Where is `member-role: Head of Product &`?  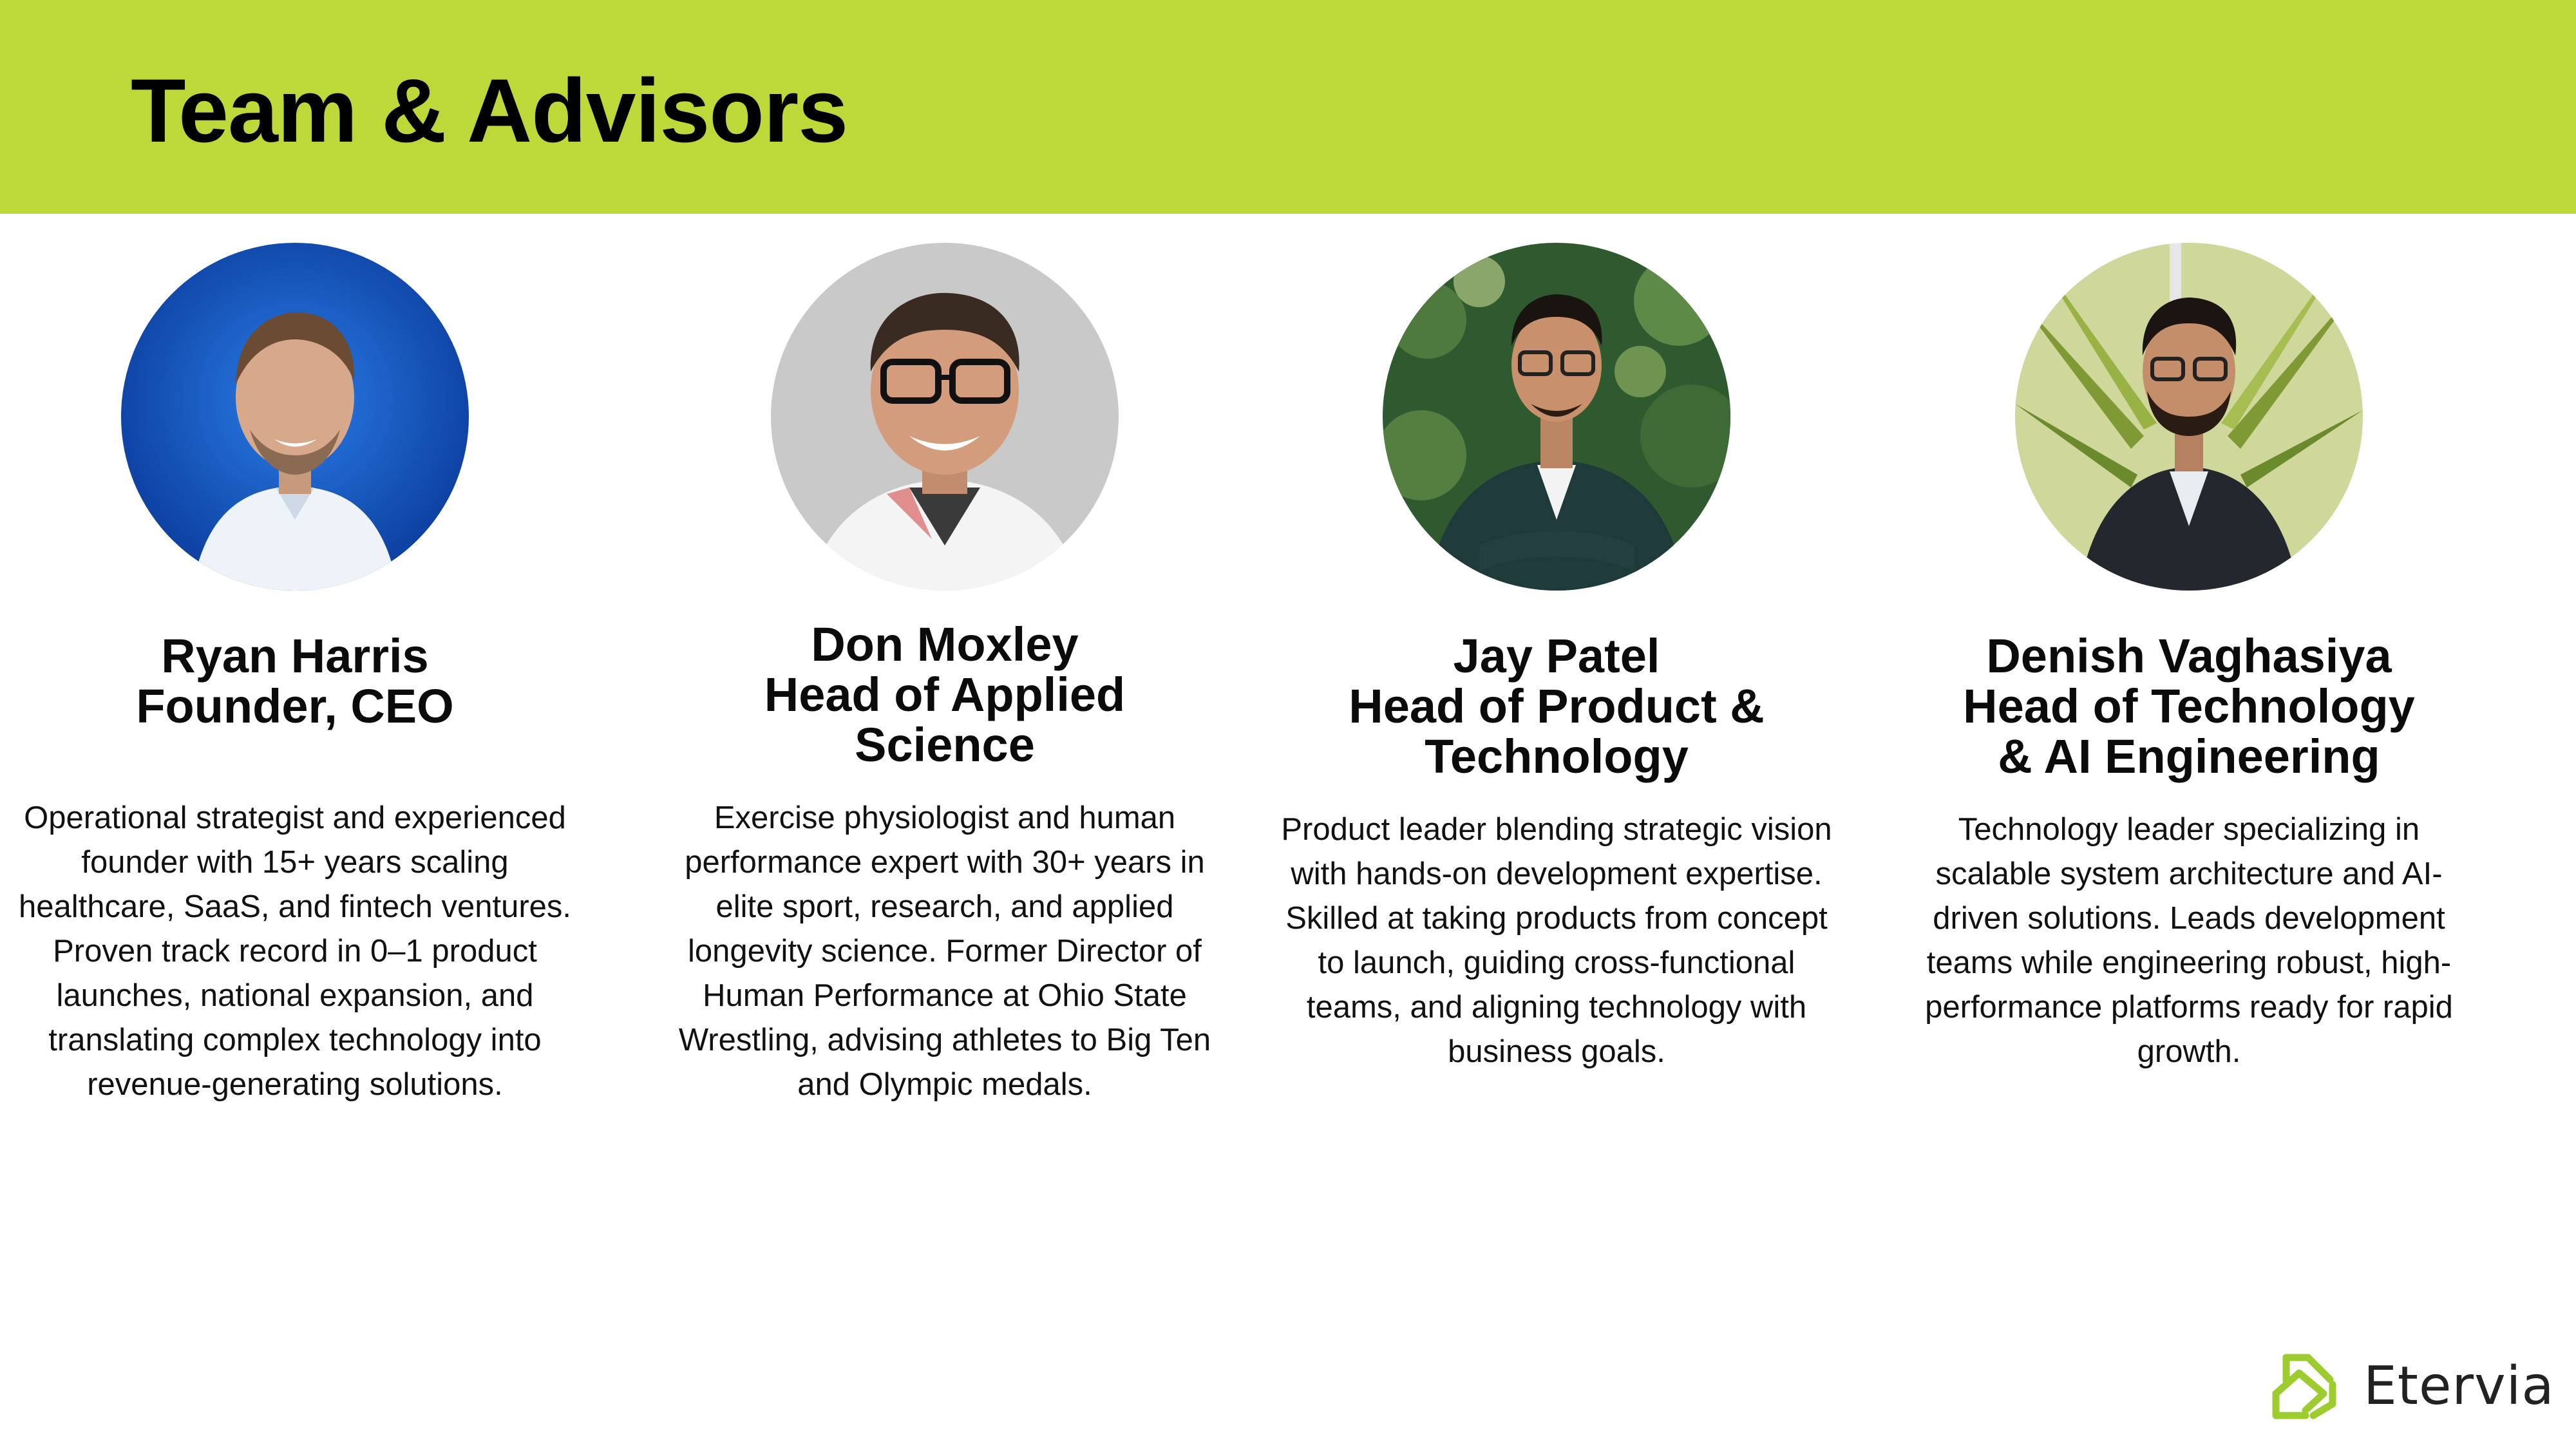 member-role: Head of Product & is located at coordinates (1557, 706).